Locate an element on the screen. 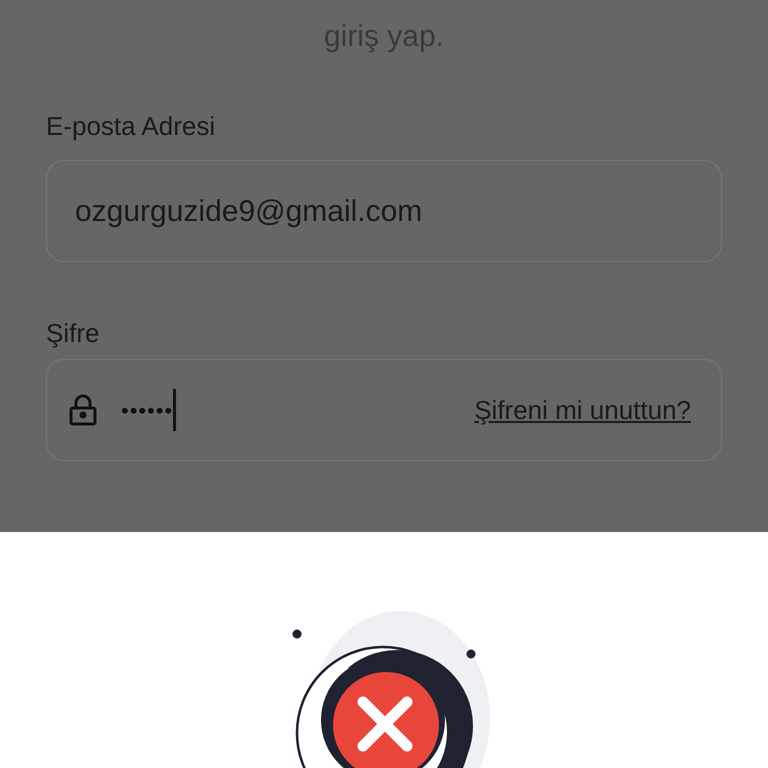  email-field: ozgurguzide9@gmail.com is located at coordinates (384, 211).